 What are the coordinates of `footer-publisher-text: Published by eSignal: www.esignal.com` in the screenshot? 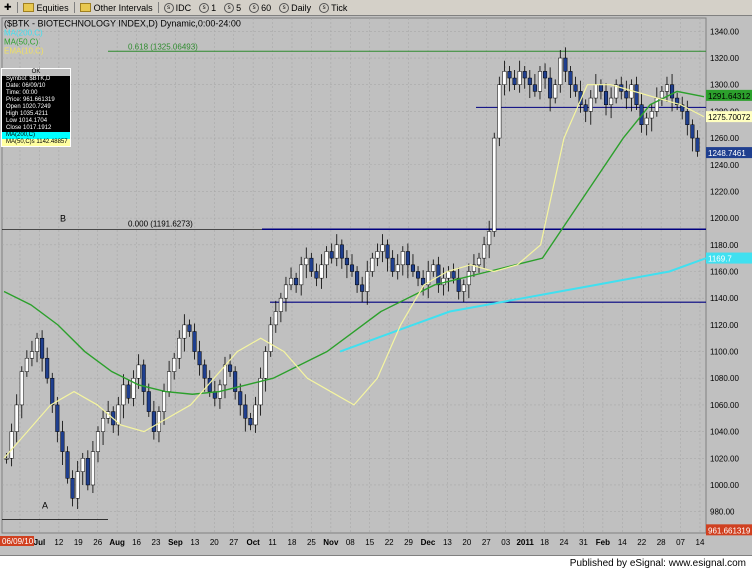 It's located at (657, 563).